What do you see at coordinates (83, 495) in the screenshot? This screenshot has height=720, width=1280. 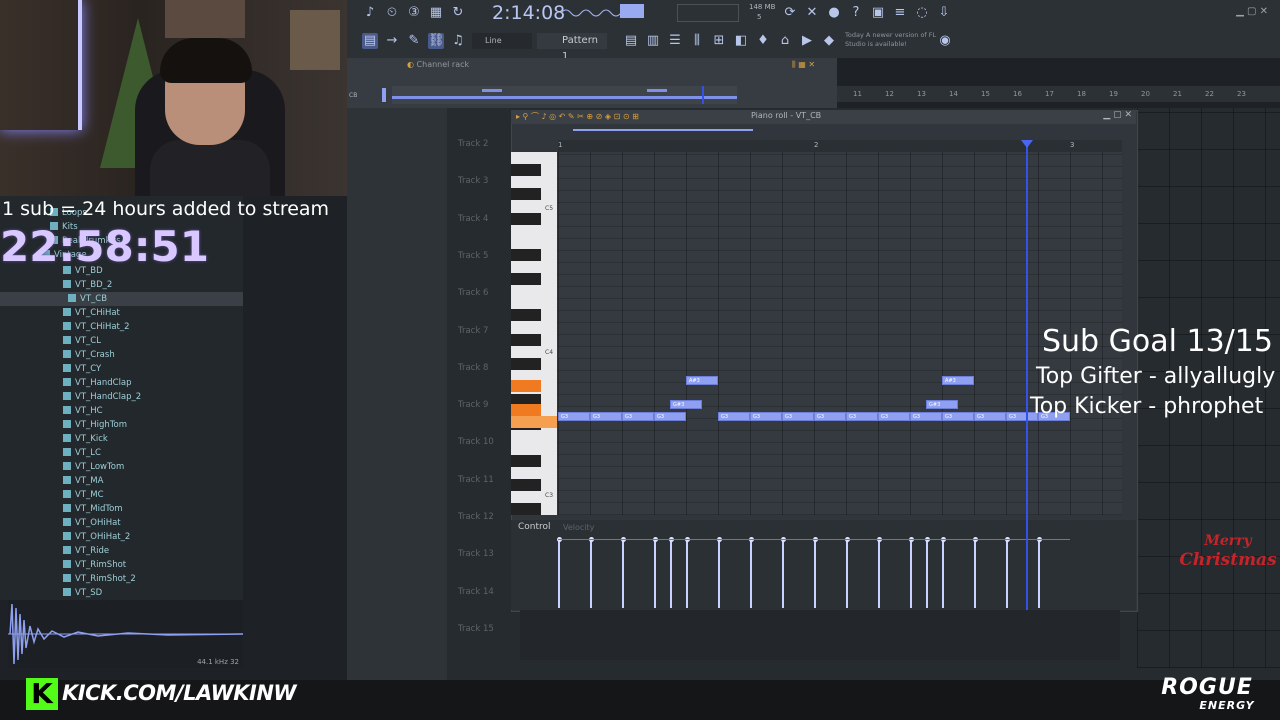 I see `browser-item: VT_MC` at bounding box center [83, 495].